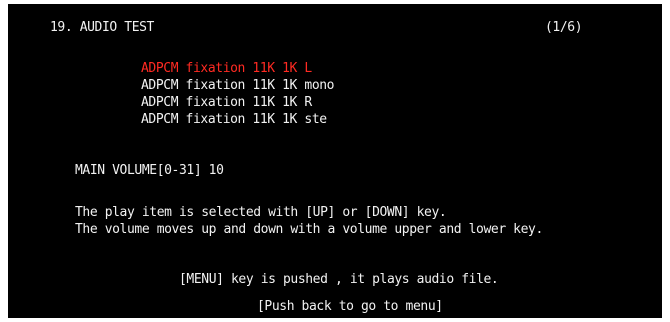 The width and height of the screenshot is (670, 322). What do you see at coordinates (149, 170) in the screenshot?
I see `main-volume-readout: MAIN VOLUME[0-31] 10` at bounding box center [149, 170].